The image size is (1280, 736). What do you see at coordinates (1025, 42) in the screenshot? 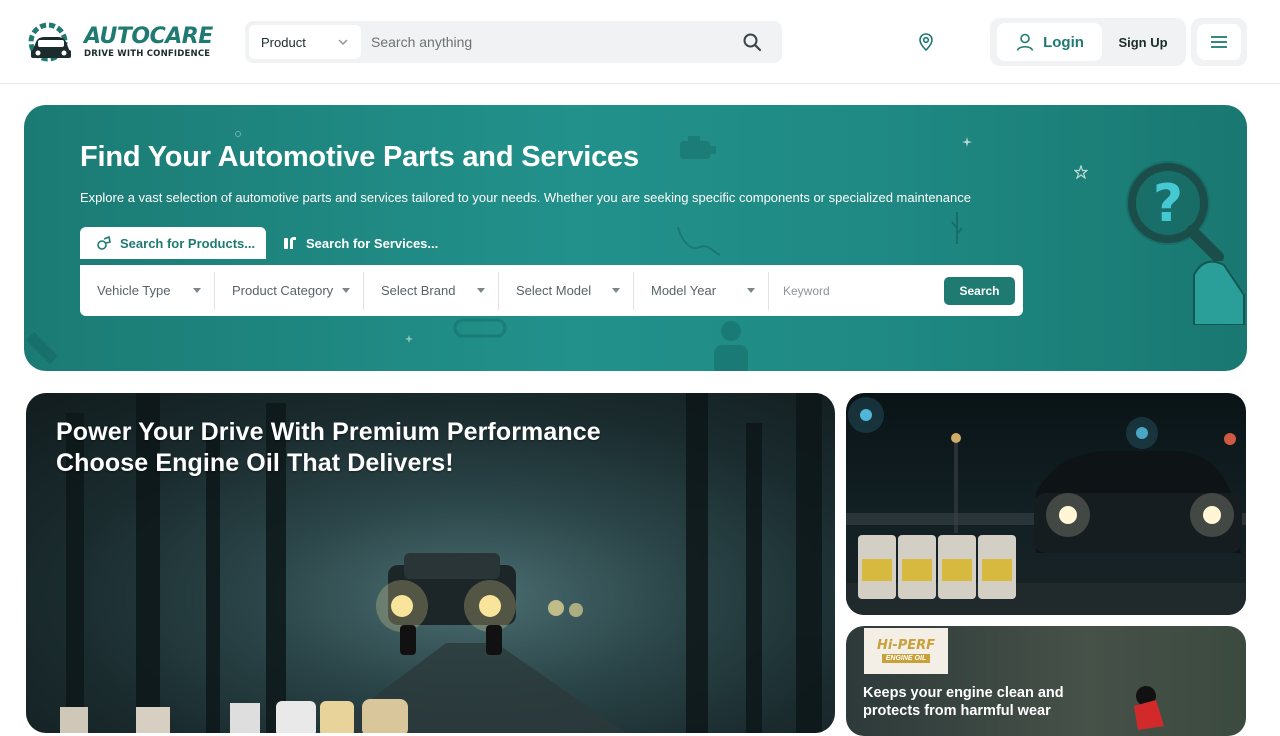
I see `user-icon` at bounding box center [1025, 42].